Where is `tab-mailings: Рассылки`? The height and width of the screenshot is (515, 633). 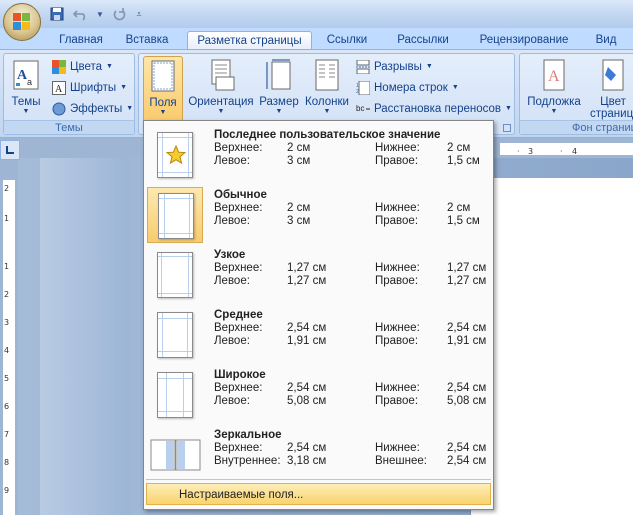 tab-mailings: Рассылки is located at coordinates (423, 40).